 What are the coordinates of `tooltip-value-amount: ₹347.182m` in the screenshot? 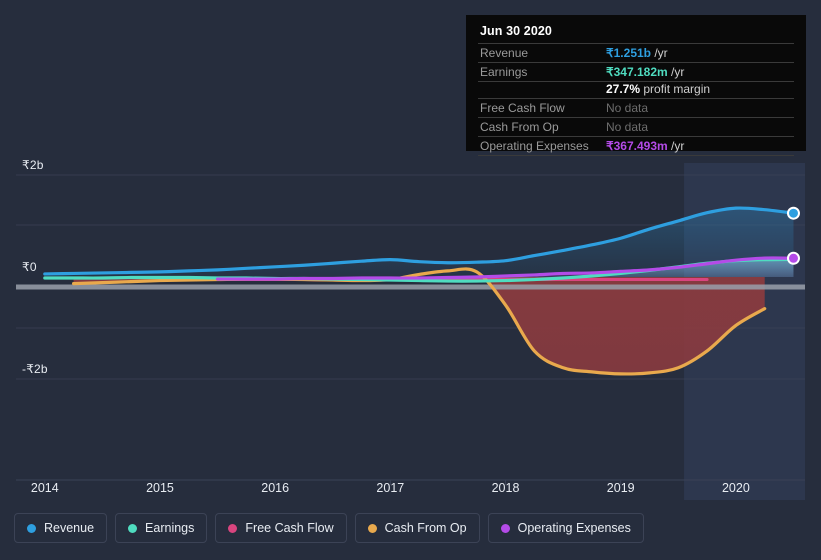 It's located at (637, 72).